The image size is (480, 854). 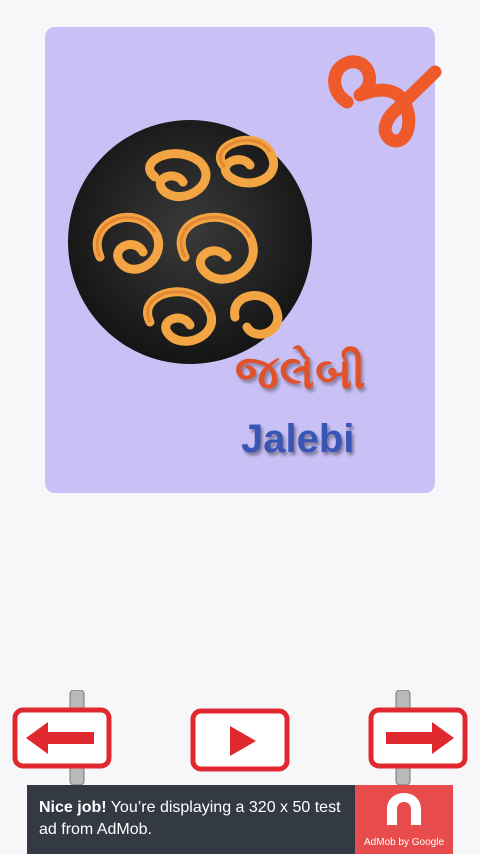 I want to click on next-button, so click(x=418, y=737).